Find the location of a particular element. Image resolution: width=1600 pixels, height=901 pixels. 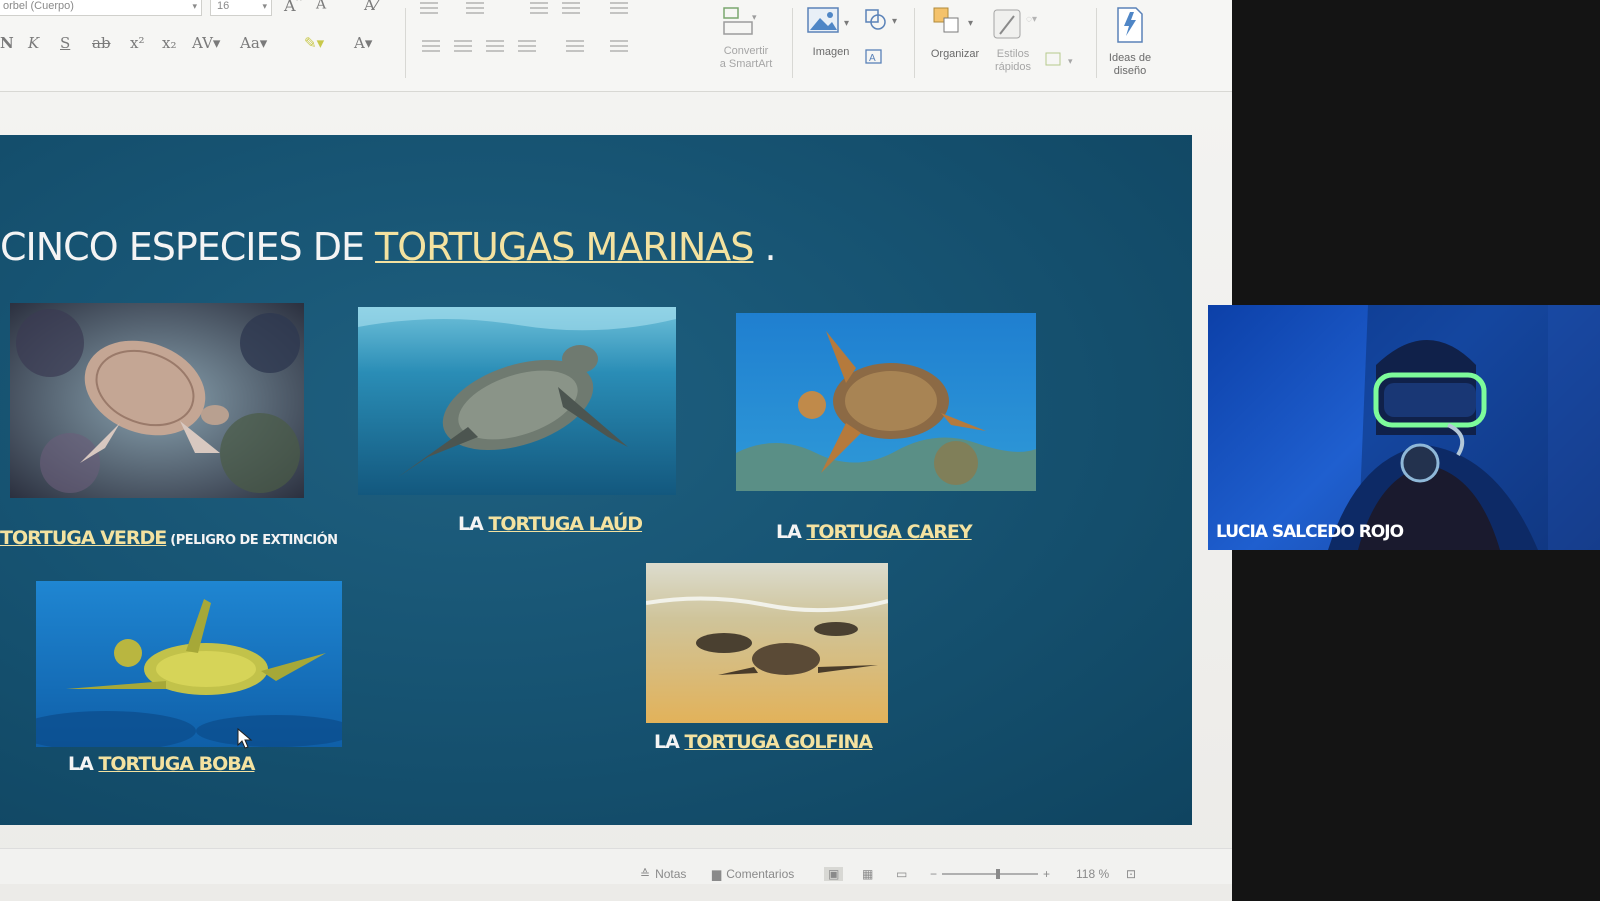

align-right-icon is located at coordinates (495, 46).